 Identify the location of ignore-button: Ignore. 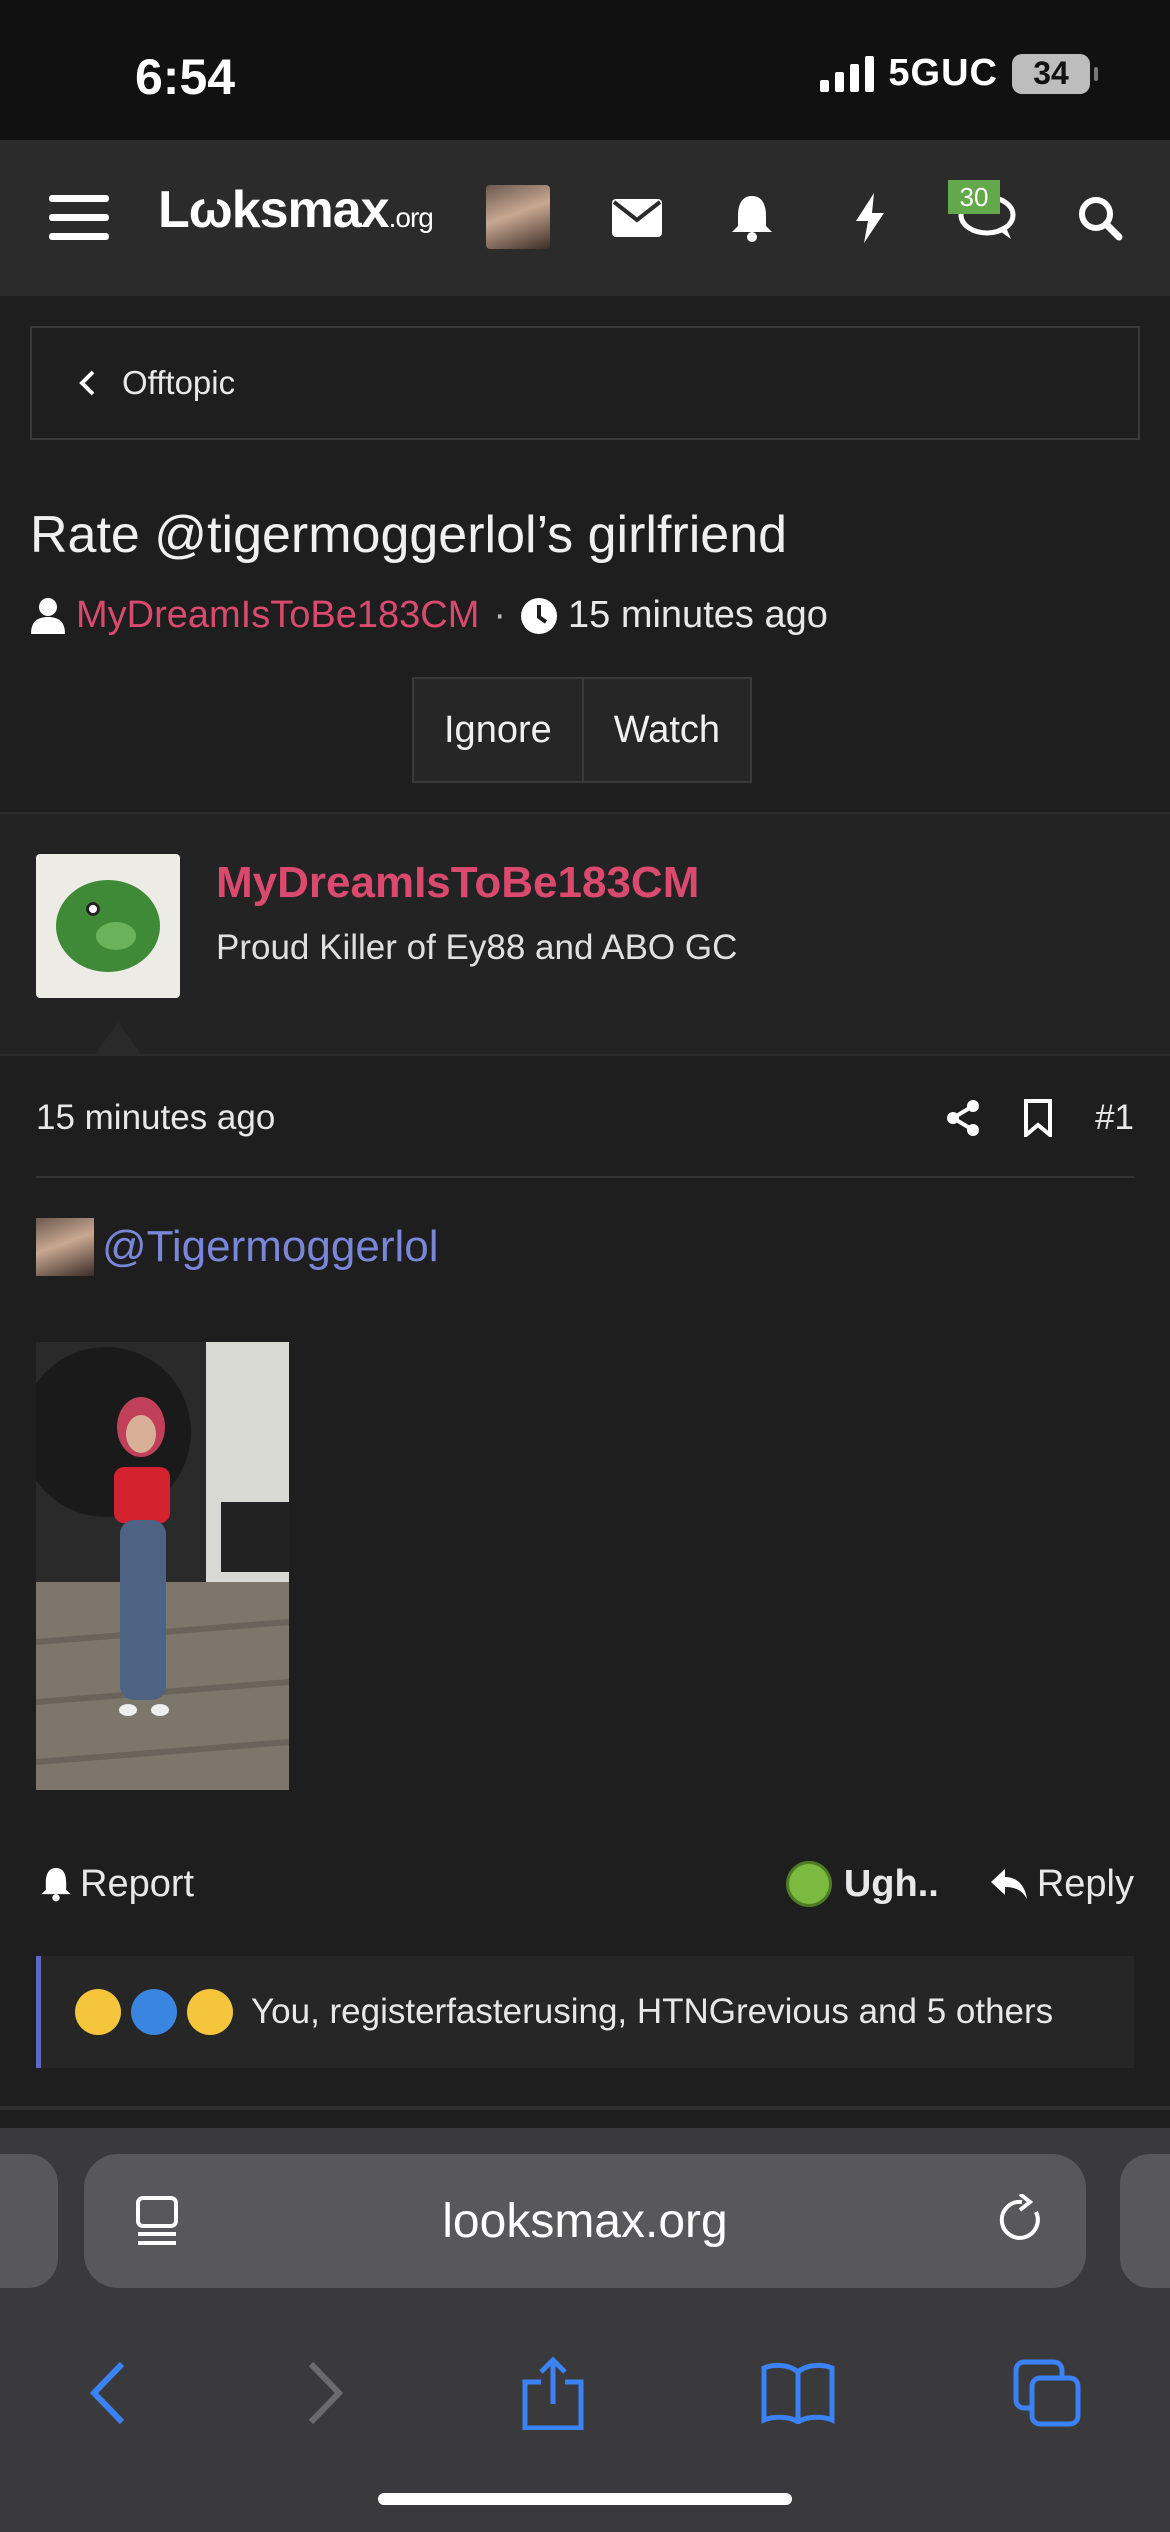
(498, 730).